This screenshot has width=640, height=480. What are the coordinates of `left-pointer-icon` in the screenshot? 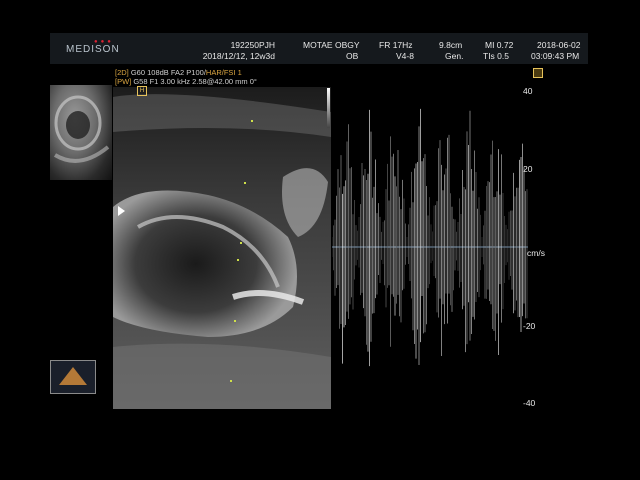 It's located at (121, 211).